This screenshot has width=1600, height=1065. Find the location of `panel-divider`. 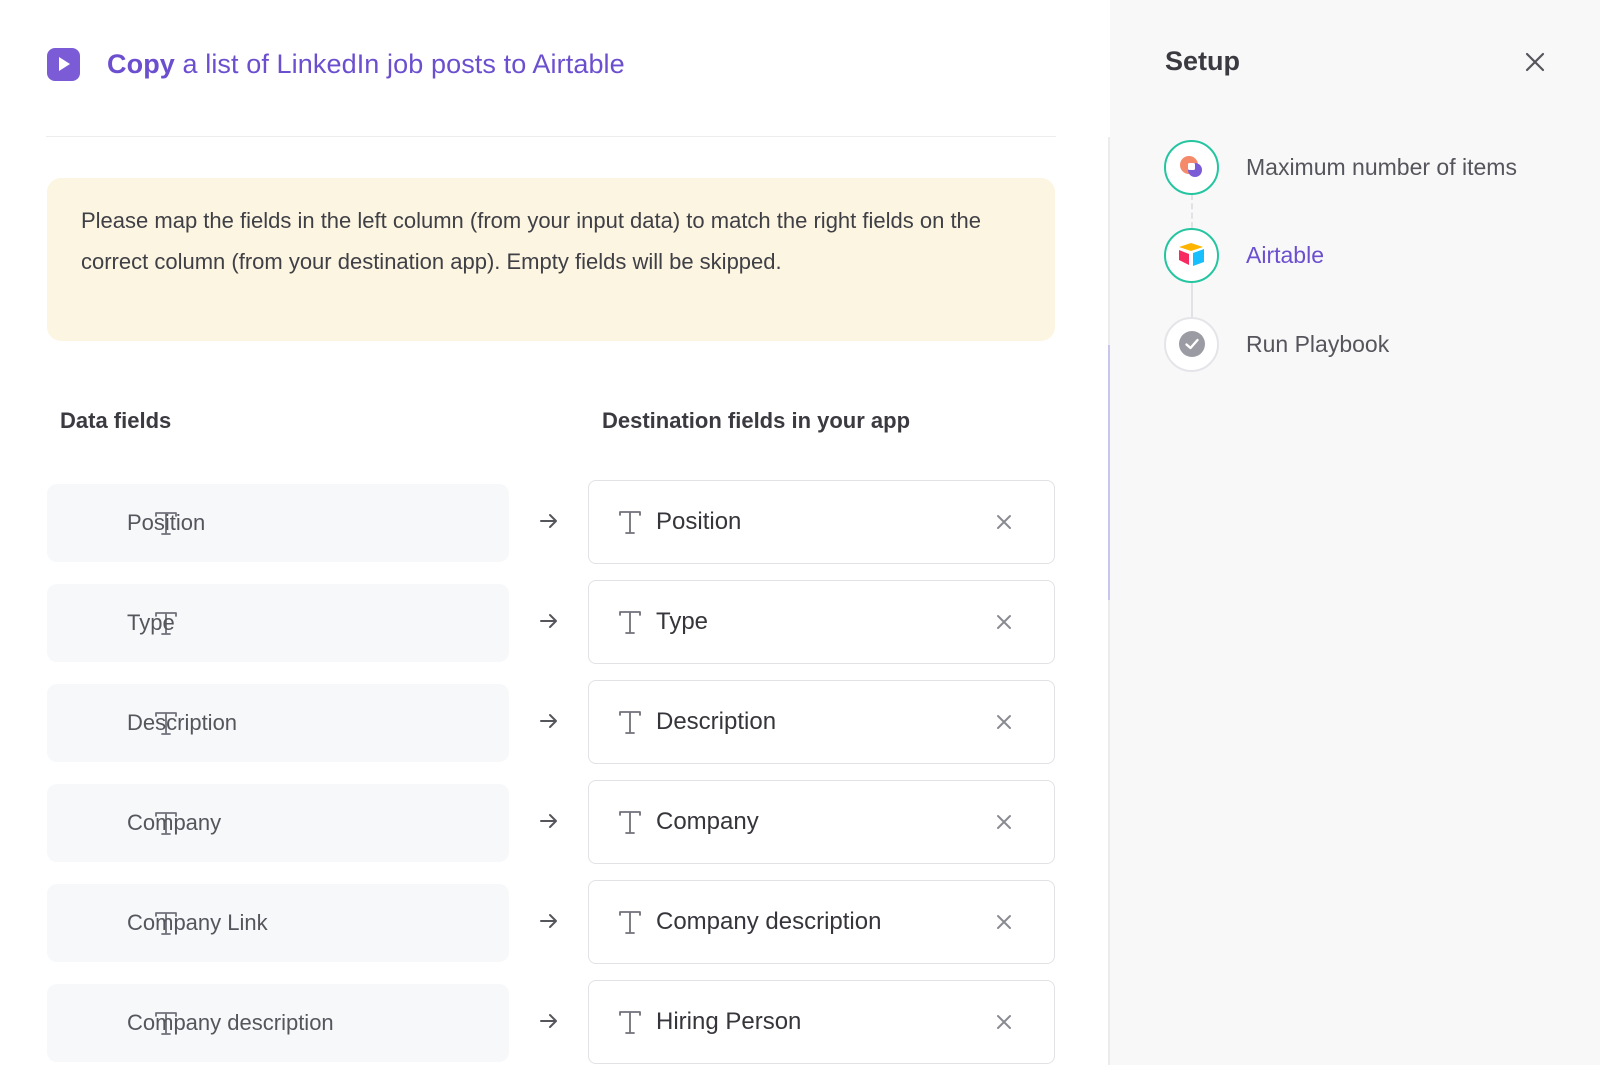

panel-divider is located at coordinates (1109, 601).